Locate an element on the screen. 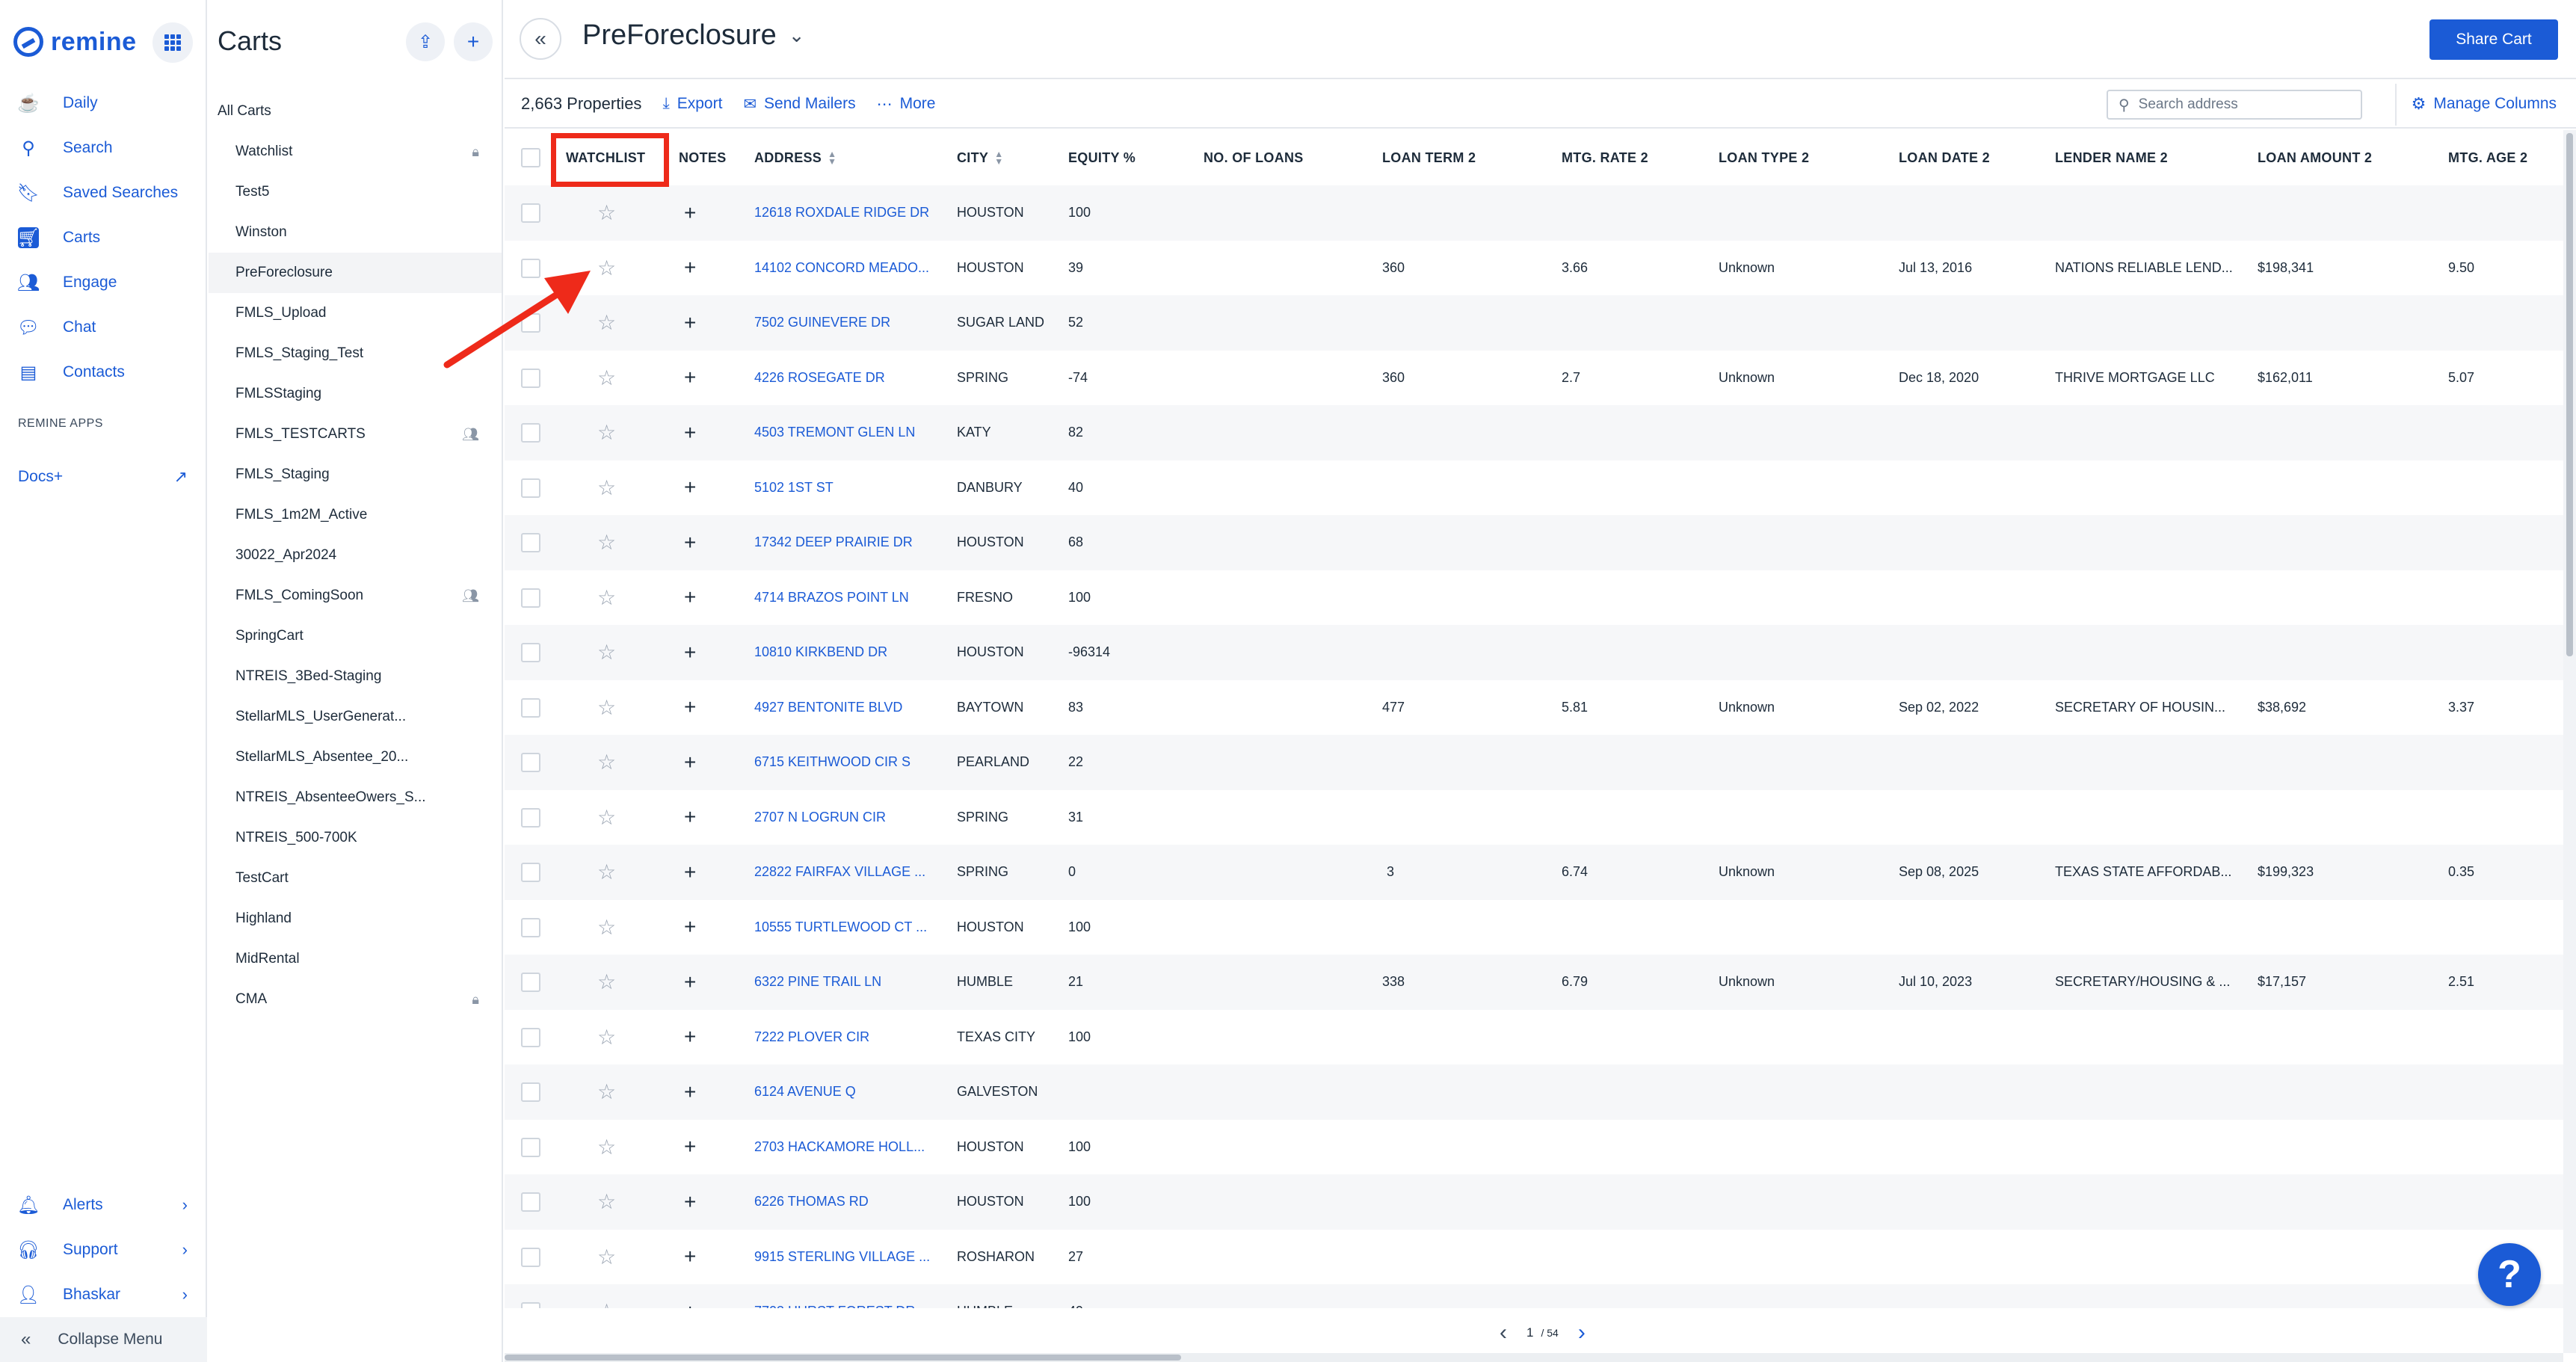  upload-cart-button: ⇪ is located at coordinates (425, 41).